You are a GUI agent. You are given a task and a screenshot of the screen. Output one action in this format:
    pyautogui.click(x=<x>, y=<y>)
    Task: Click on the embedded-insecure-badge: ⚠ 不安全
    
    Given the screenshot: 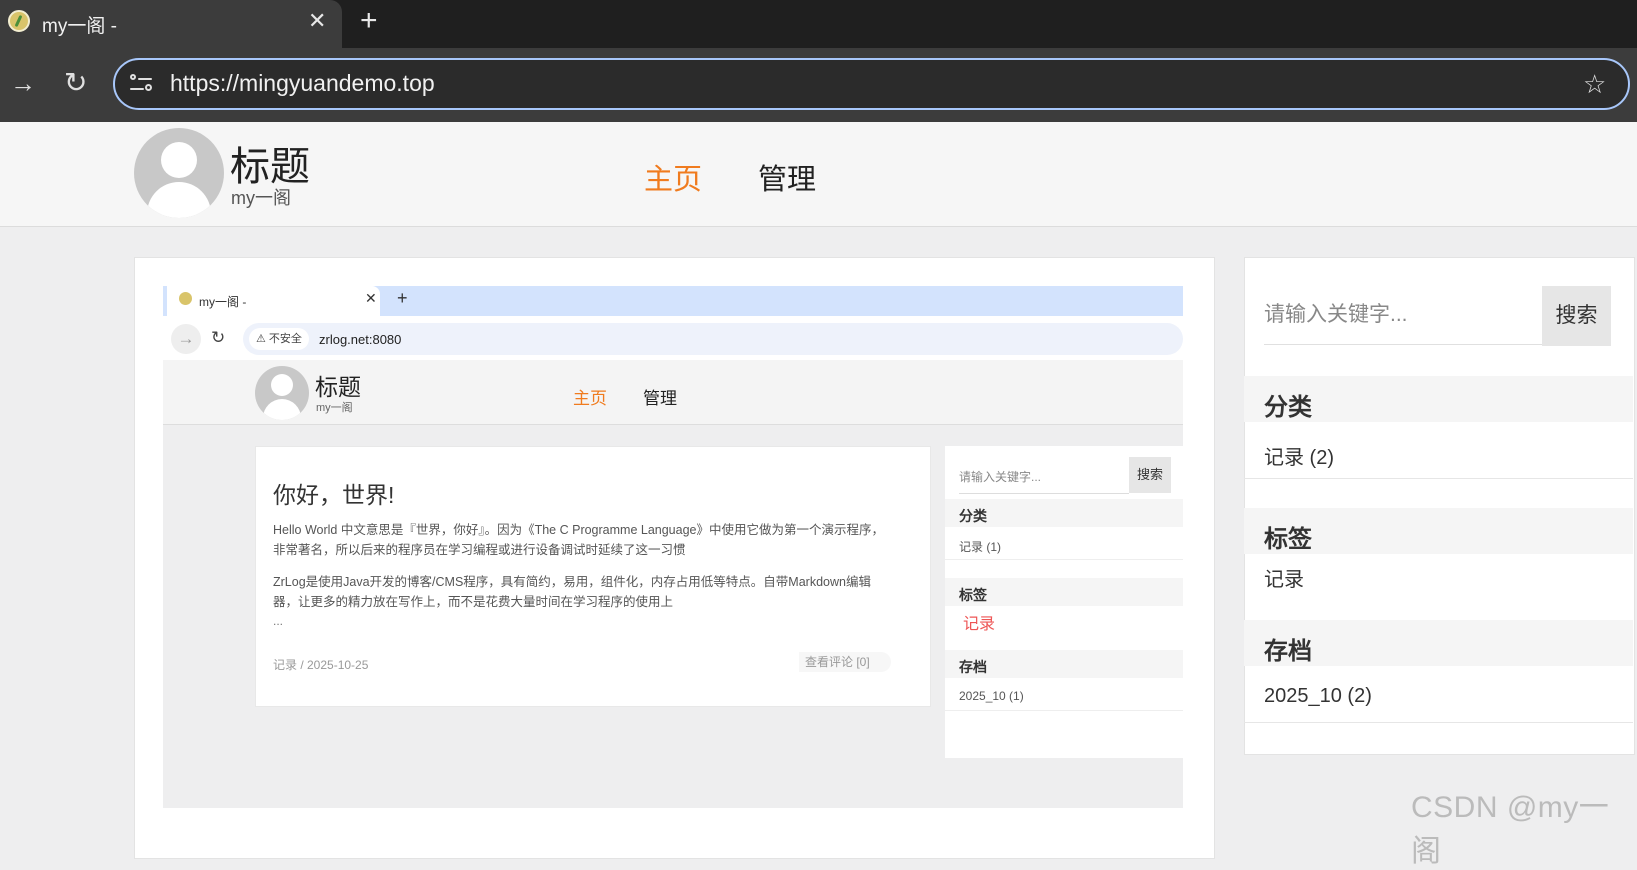 What is the action you would take?
    pyautogui.click(x=279, y=339)
    